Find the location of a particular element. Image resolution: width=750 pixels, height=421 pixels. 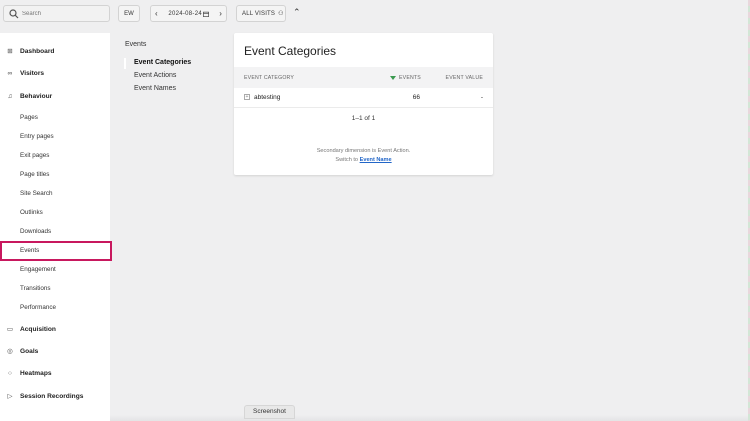

sidebar-item-entry-pages: Entry pages is located at coordinates (37, 136).